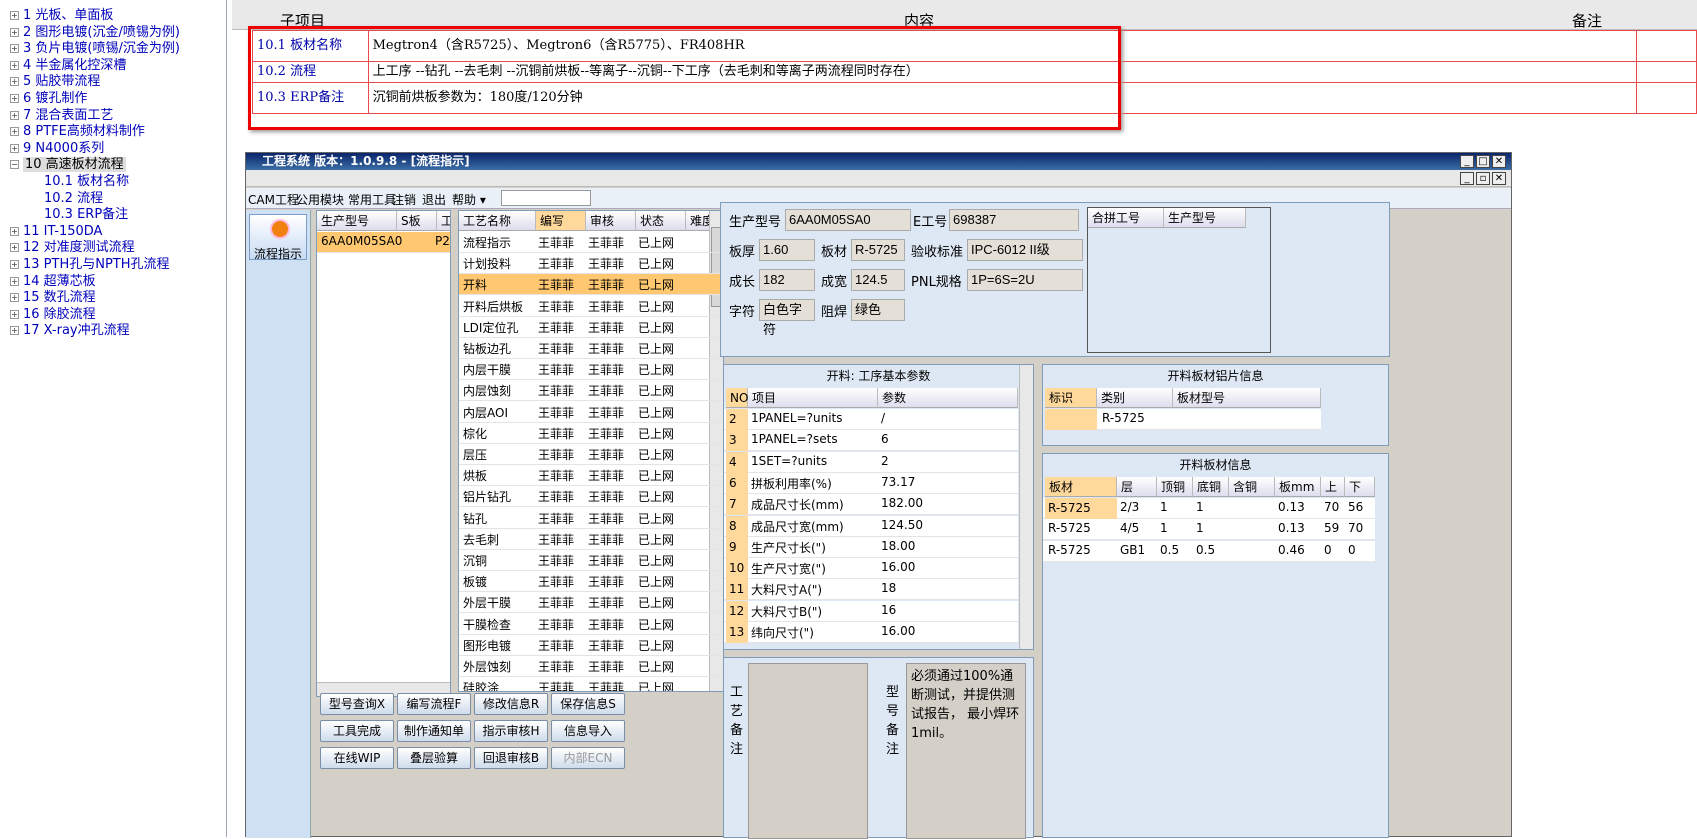 This screenshot has width=1697, height=839. What do you see at coordinates (591, 497) in the screenshot?
I see `process-row: 铝片钻孔 王菲菲 王菲菲 已上网` at bounding box center [591, 497].